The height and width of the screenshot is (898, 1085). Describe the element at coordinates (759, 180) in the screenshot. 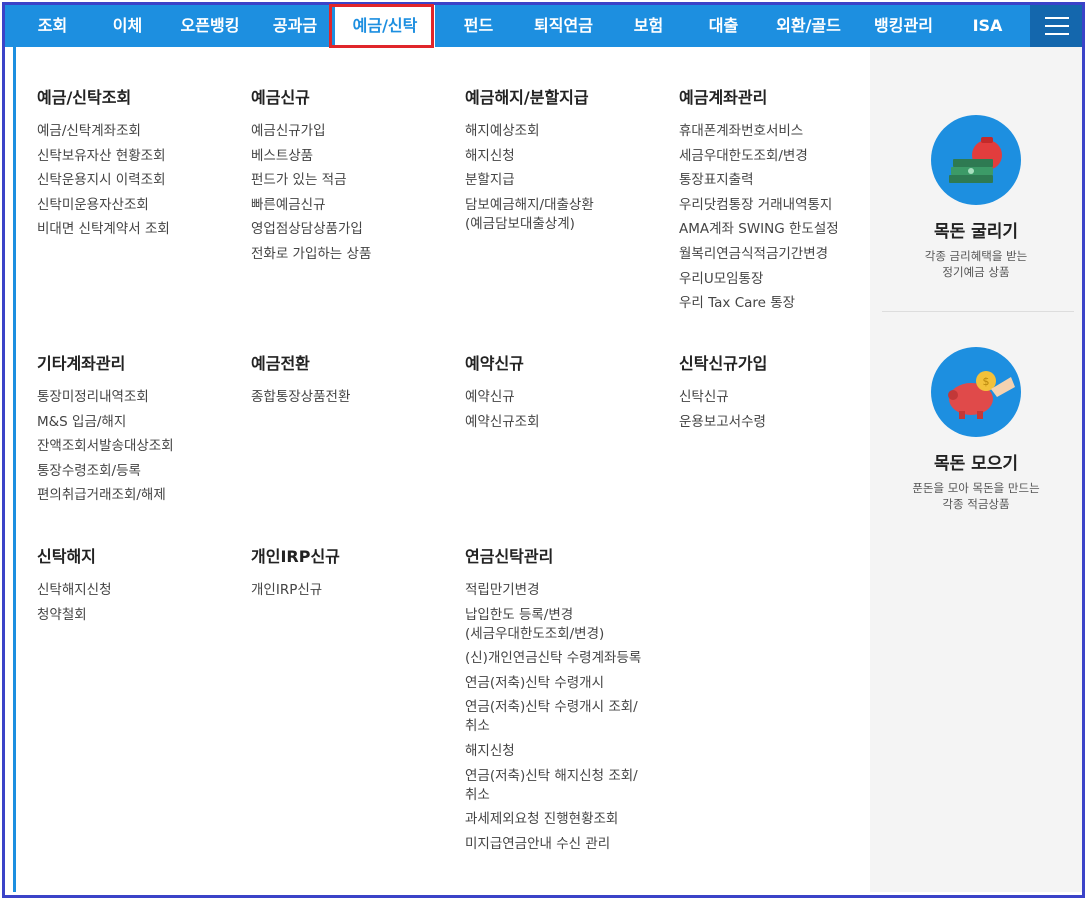

I see `menu-link: 통장표지출력` at that location.